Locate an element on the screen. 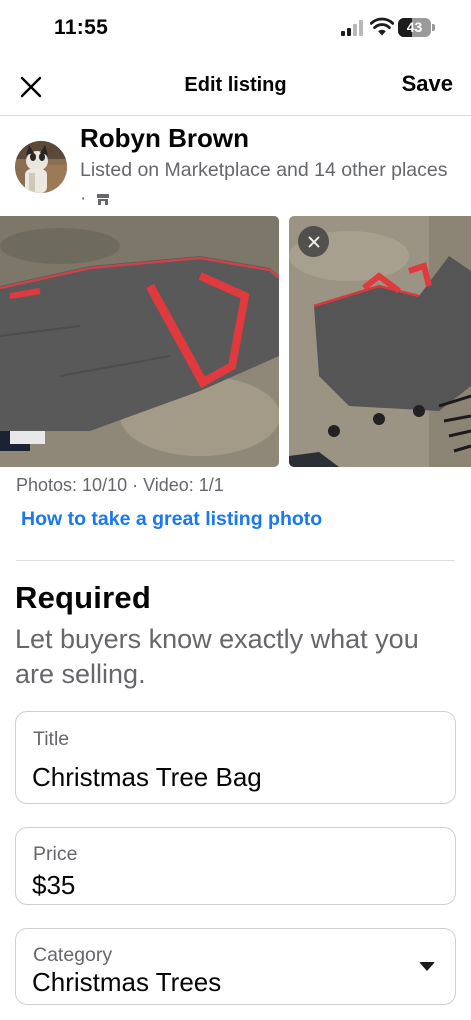 This screenshot has height=1020, width=471. status-bar: 11:55 43 is located at coordinates (235, 29).